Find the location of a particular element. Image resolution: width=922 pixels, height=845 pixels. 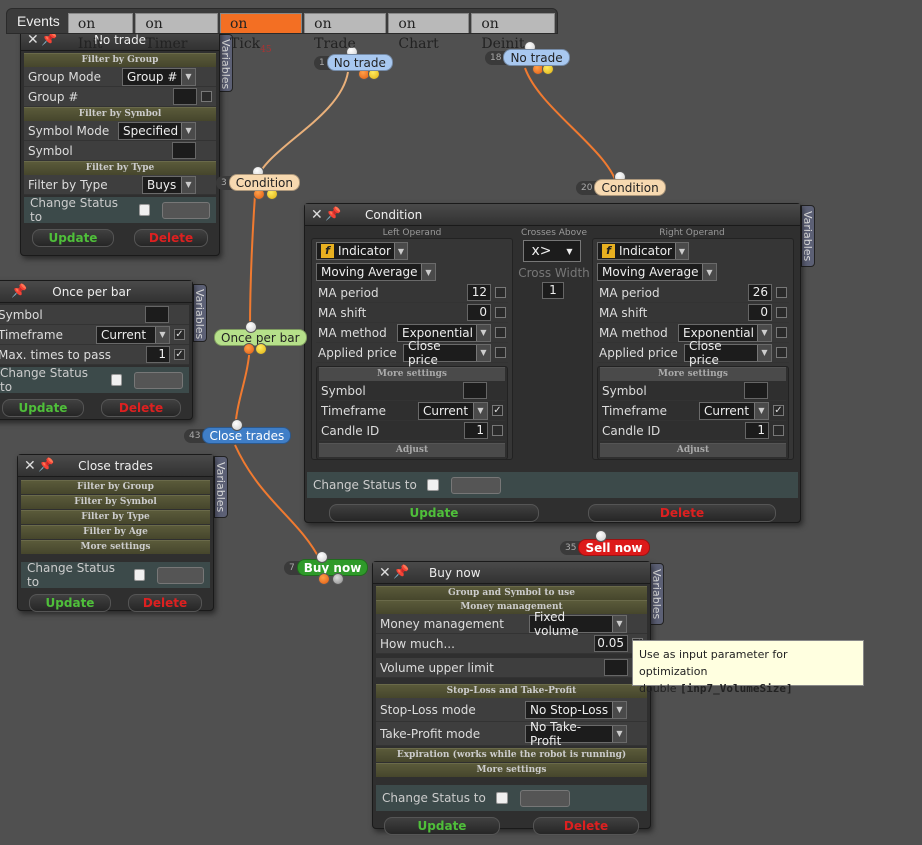

right-indicator-select: Moving Average ▼ is located at coordinates (657, 272).